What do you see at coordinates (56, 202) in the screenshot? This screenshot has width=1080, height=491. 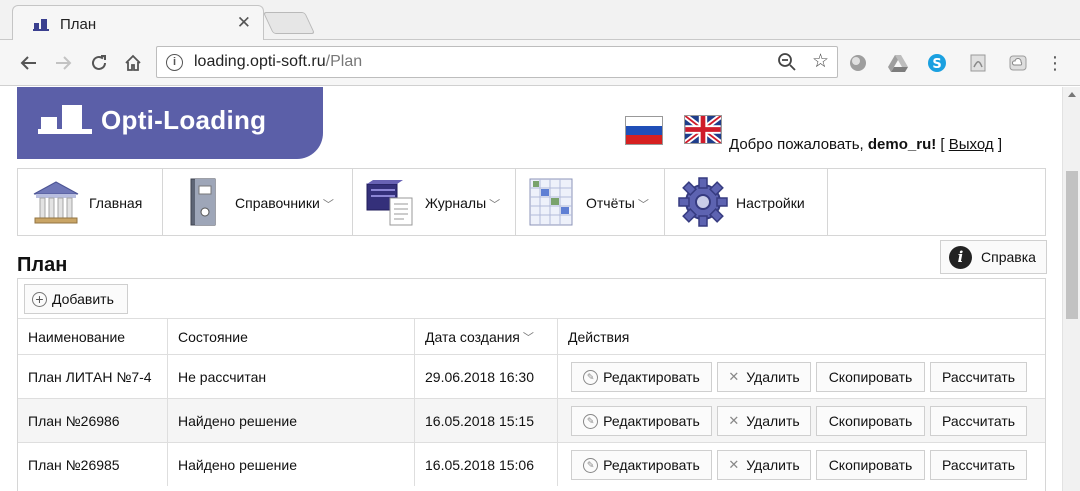 I see `bank-icon` at bounding box center [56, 202].